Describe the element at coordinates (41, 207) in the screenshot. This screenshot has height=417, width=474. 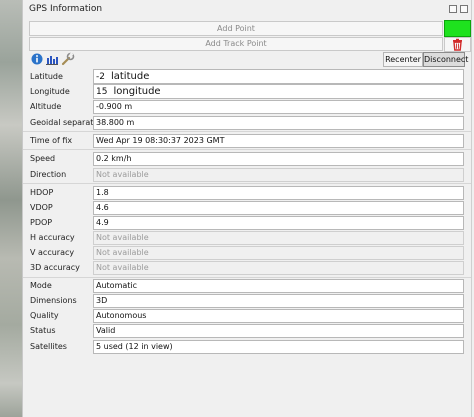
I see `vdop-label: VDOP` at that location.